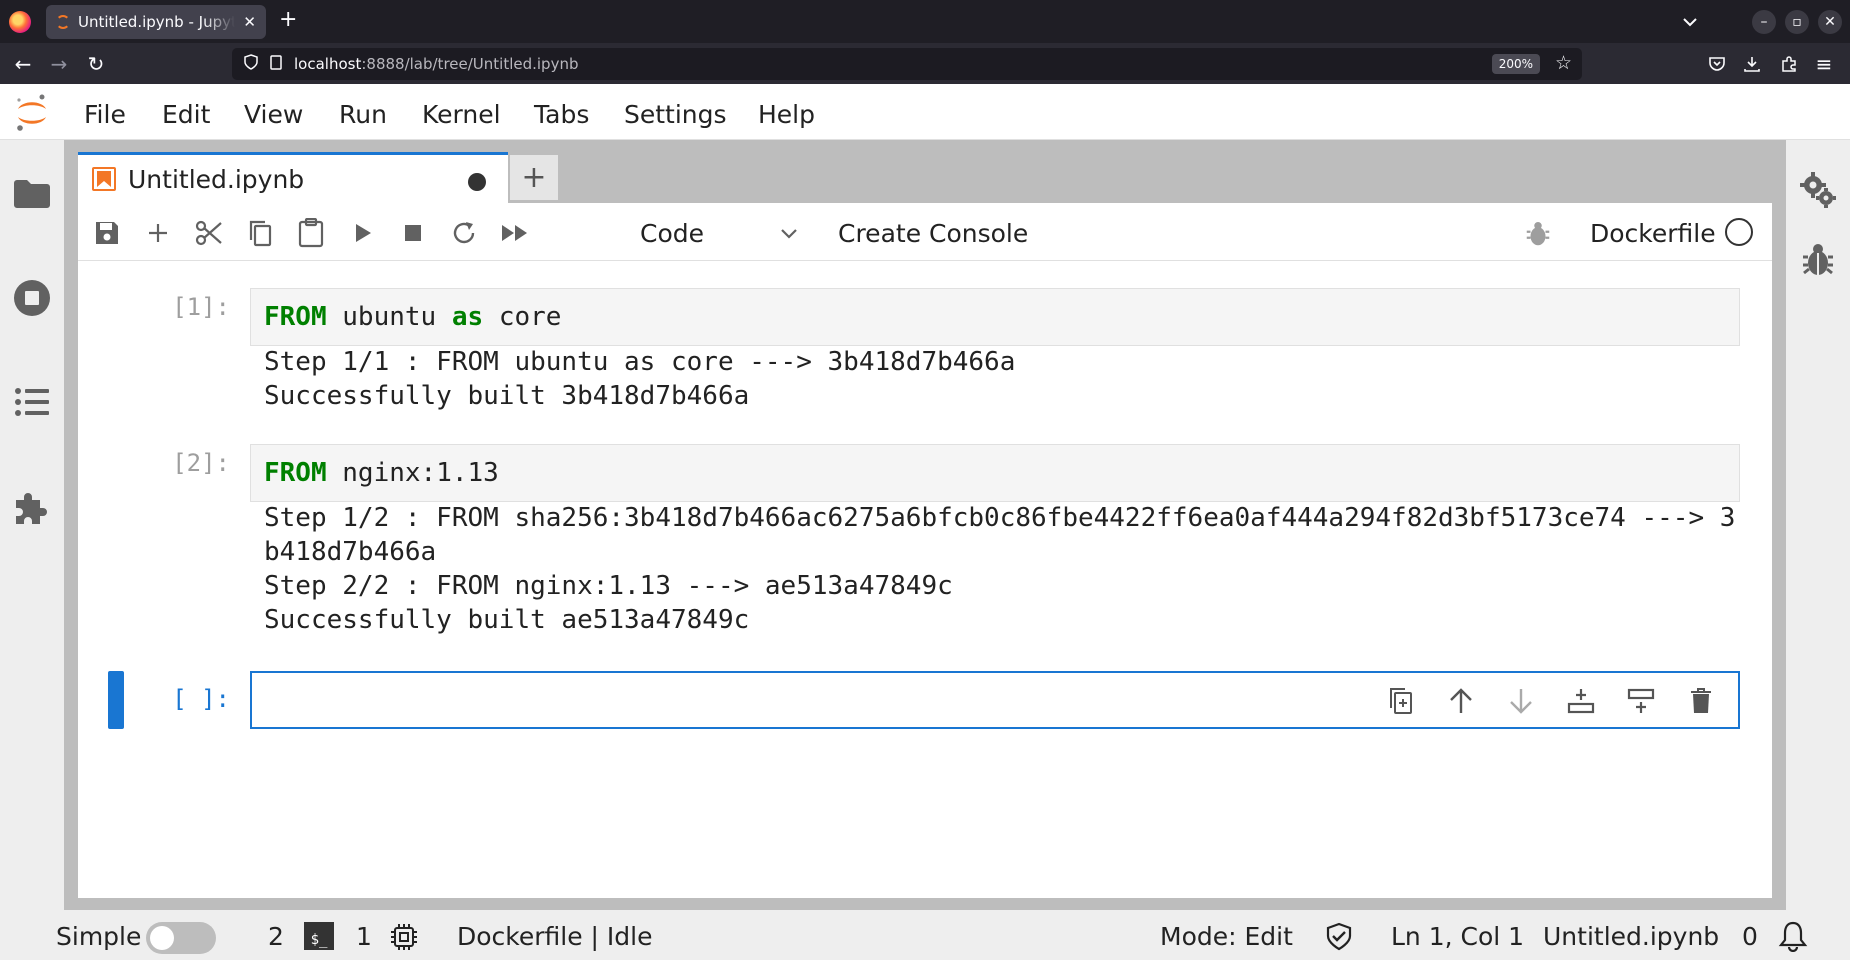  I want to click on interrupt-stop-icon, so click(413, 233).